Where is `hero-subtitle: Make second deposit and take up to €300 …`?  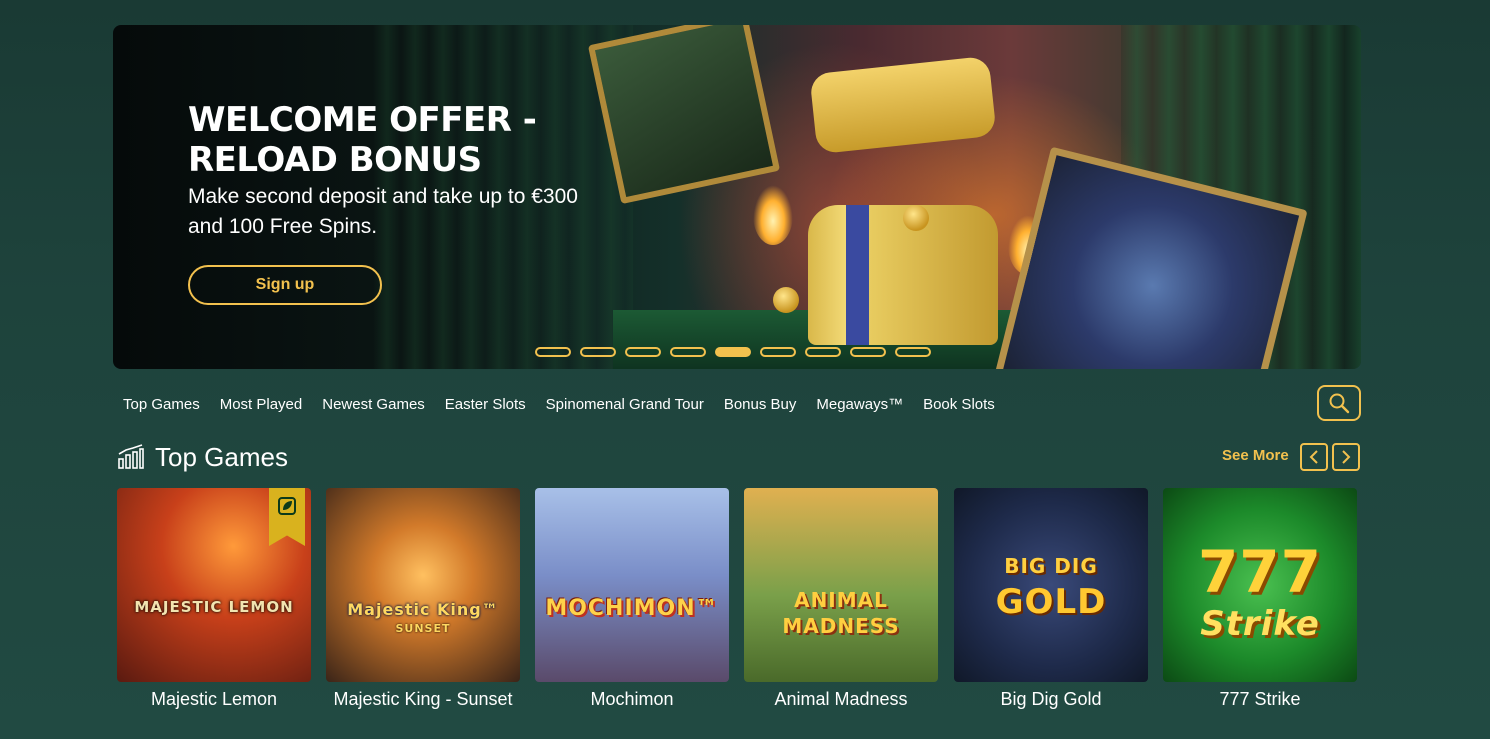
hero-subtitle: Make second deposit and take up to €300 … is located at coordinates (383, 211).